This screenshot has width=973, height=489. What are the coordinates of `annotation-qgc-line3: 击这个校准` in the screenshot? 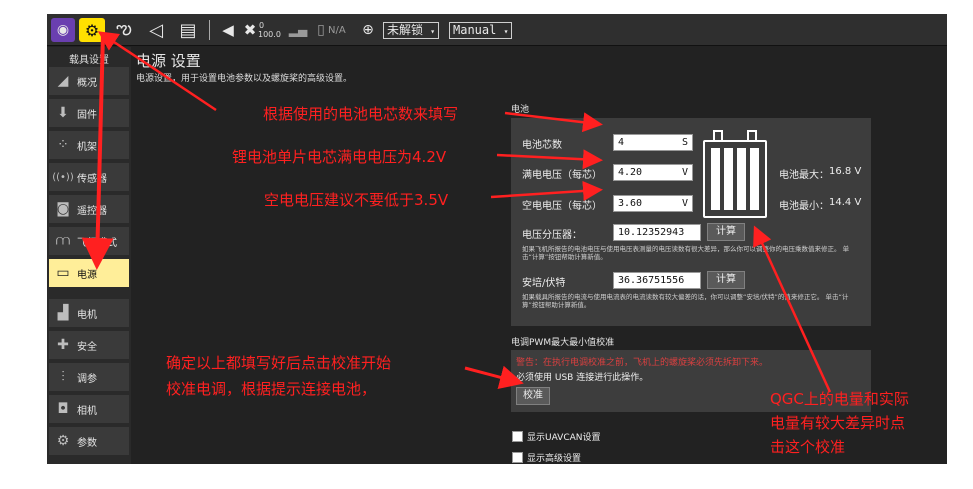 It's located at (808, 447).